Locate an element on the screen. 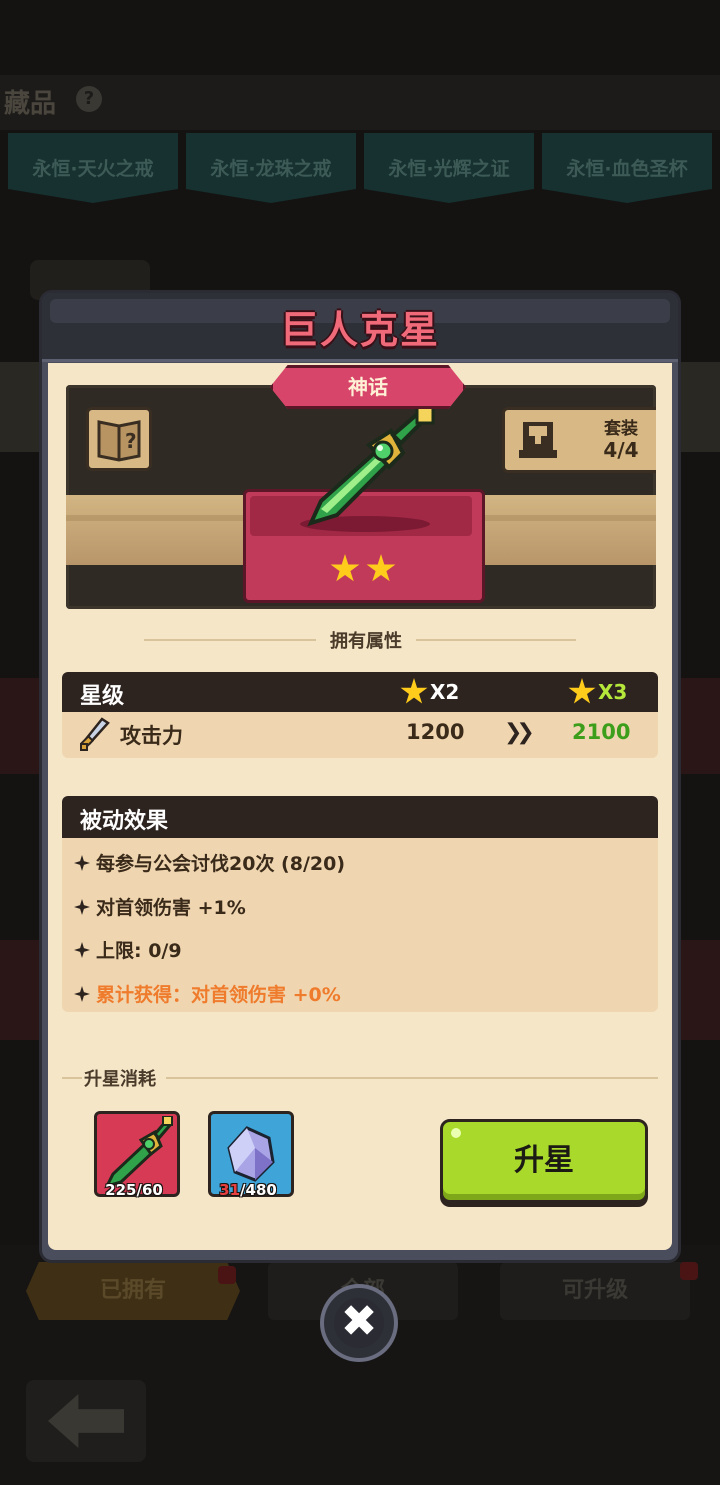 This screenshot has width=720, height=1485. passive-line-text: 每参与公会讨伐20次 (8/20) is located at coordinates (221, 864).